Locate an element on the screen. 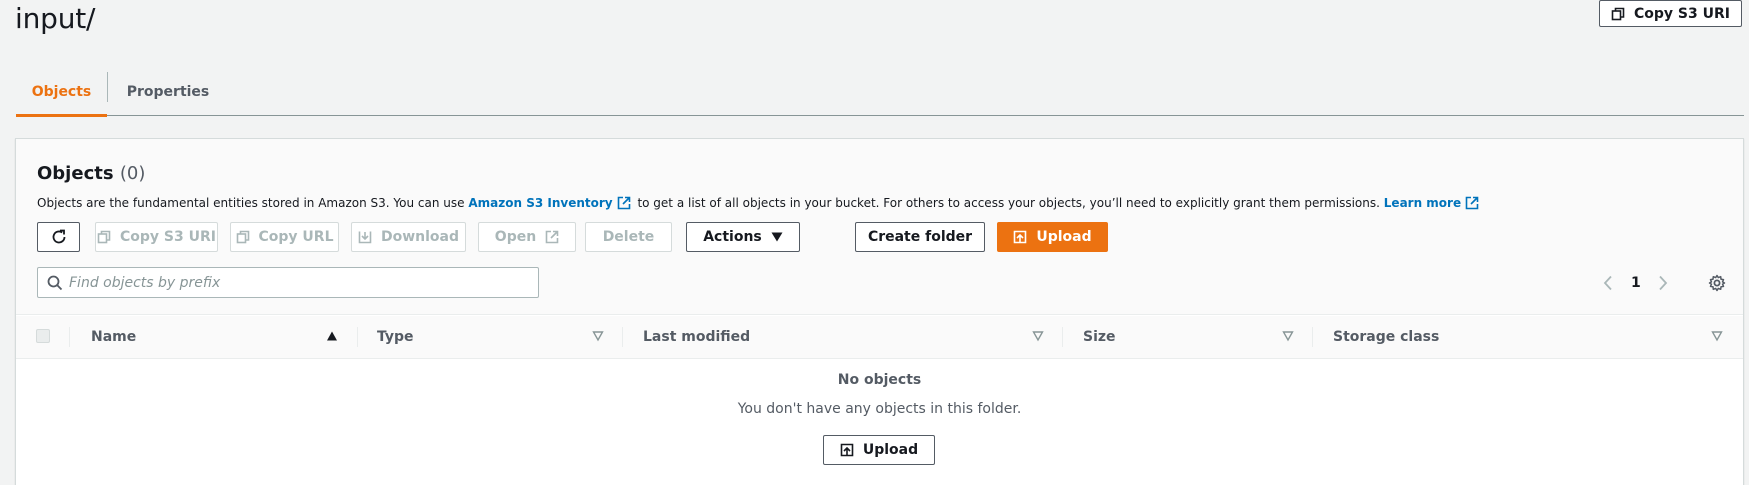  tab-objects: Objects is located at coordinates (61, 92).